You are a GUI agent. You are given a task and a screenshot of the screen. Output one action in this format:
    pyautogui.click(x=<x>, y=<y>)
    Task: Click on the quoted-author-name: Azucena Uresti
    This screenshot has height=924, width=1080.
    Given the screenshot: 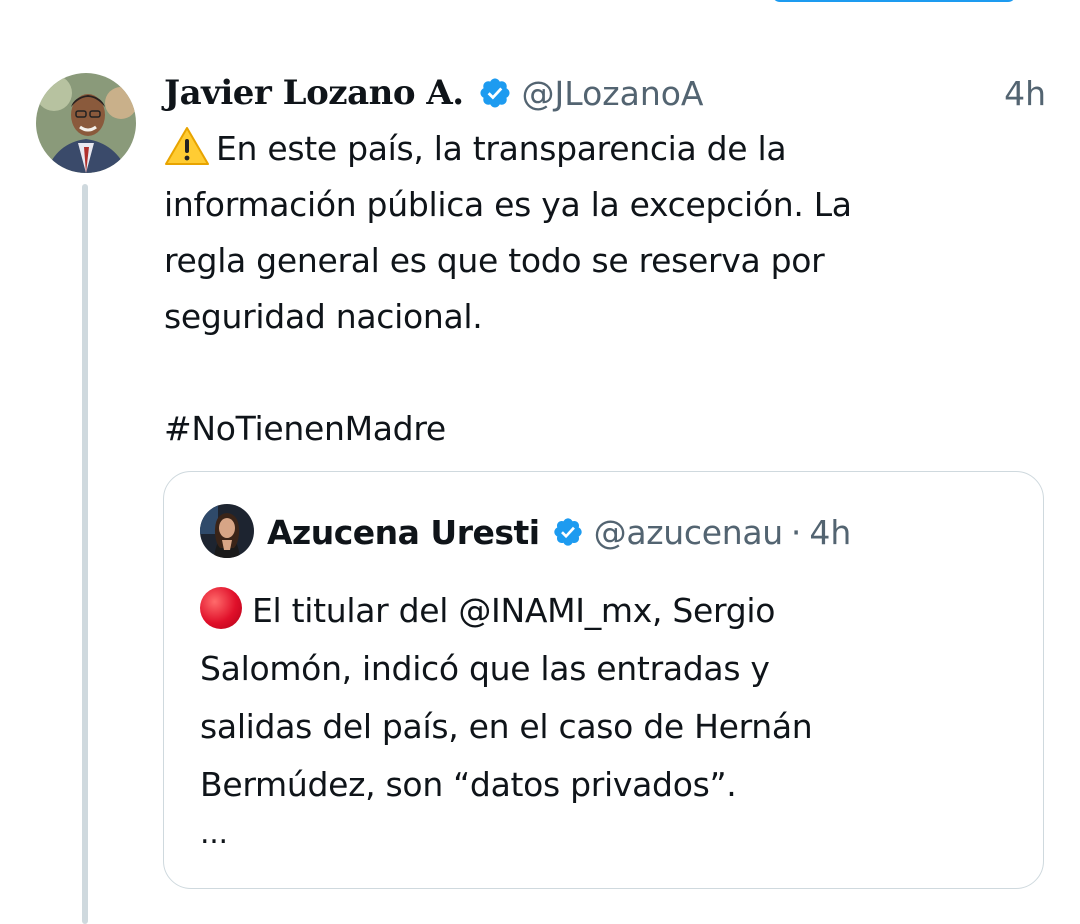 What is the action you would take?
    pyautogui.click(x=403, y=532)
    